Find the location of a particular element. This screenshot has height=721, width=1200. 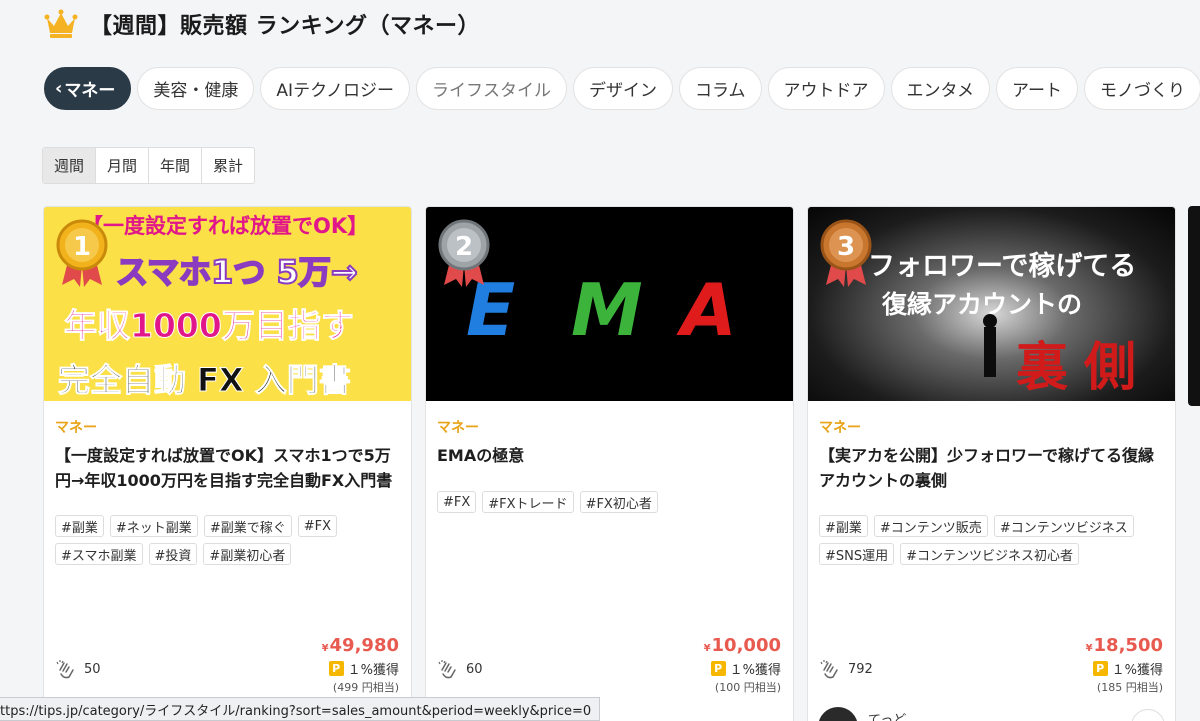

point-yen-equivalent: (100 円相当) is located at coordinates (747, 687).